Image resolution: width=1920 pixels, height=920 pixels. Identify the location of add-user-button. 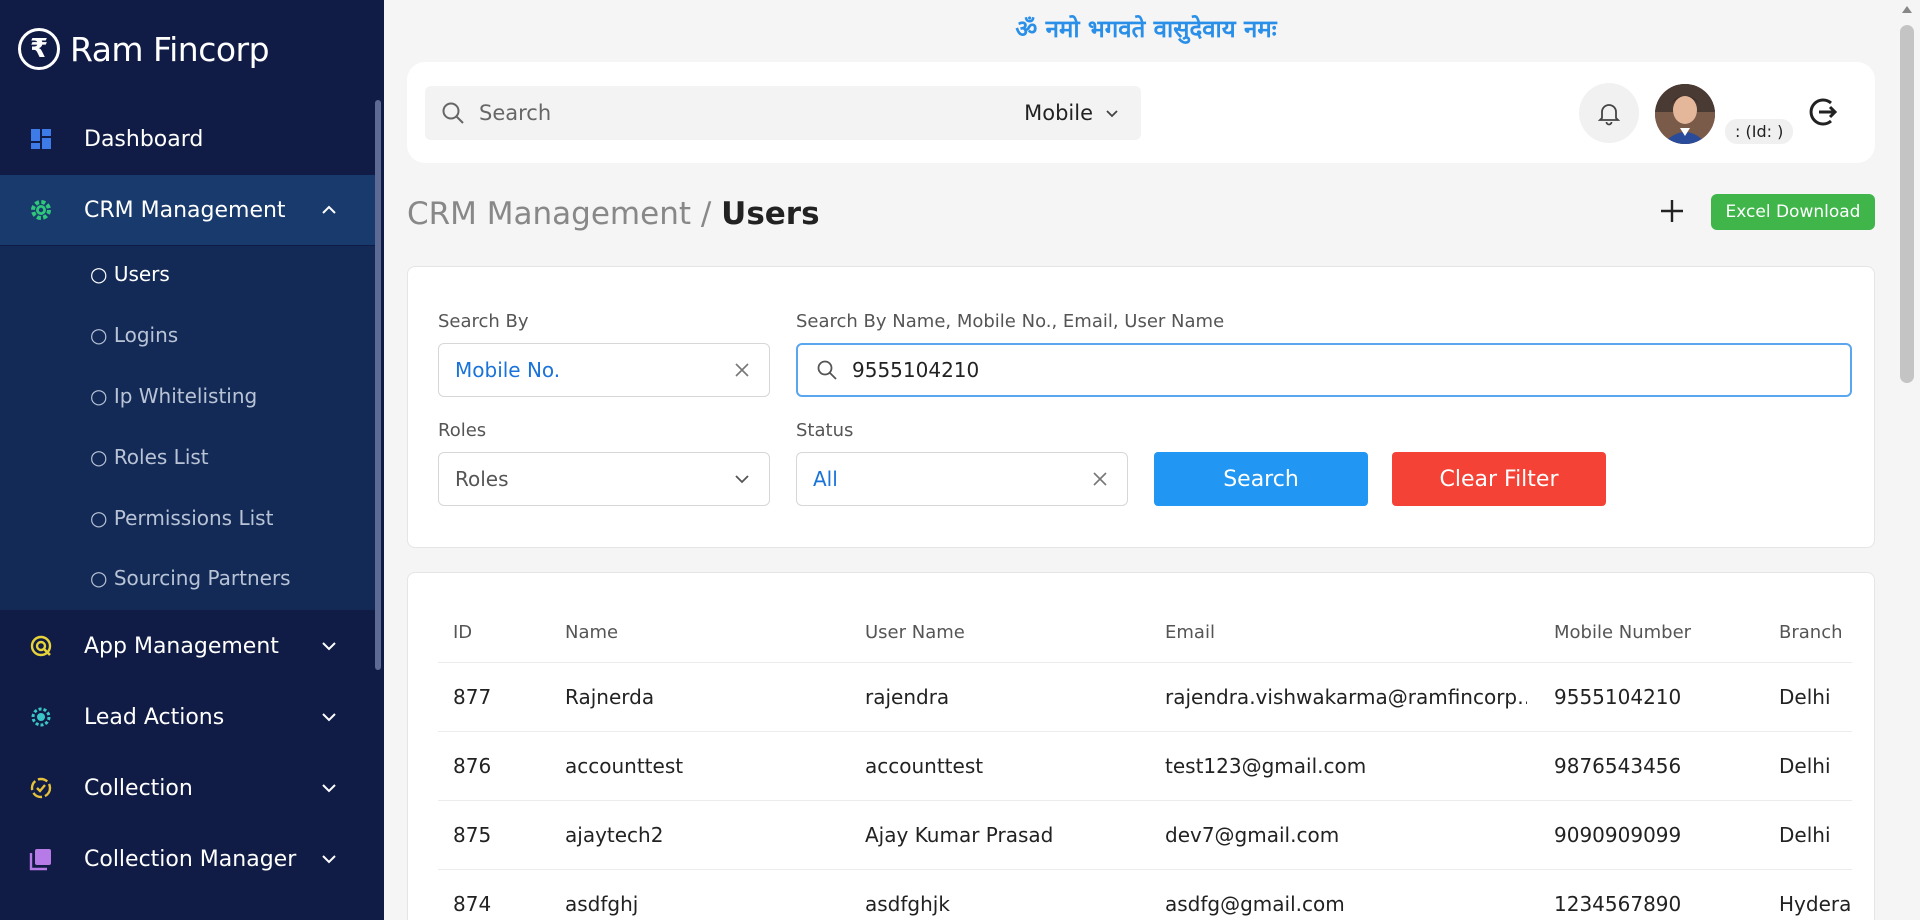
(1672, 211).